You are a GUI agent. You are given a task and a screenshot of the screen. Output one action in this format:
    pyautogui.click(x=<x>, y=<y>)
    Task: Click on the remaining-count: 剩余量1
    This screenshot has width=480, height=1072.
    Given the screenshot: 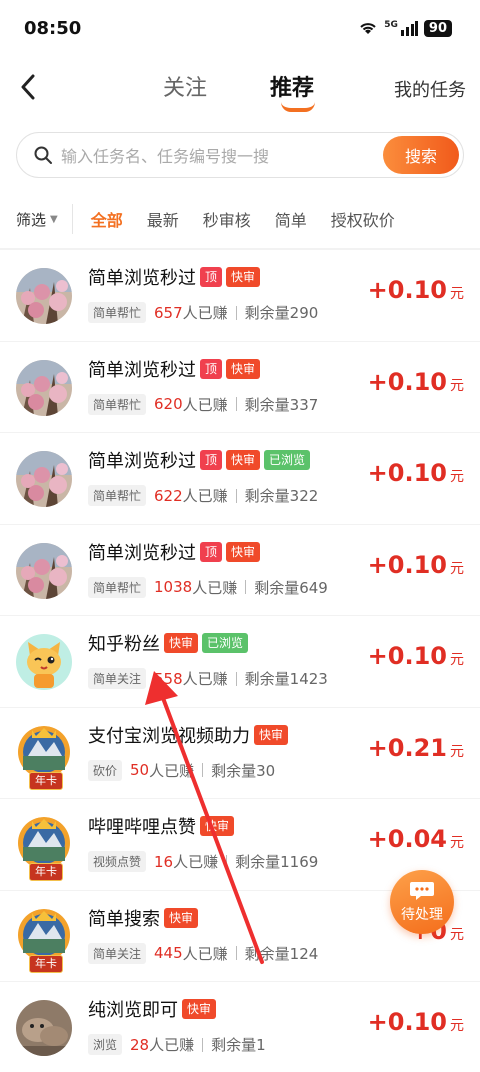 What is the action you would take?
    pyautogui.click(x=238, y=1045)
    